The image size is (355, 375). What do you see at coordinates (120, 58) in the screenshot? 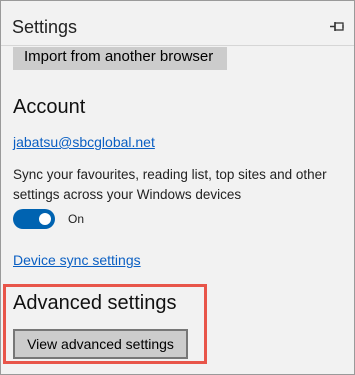
I see `import-from-browser-button: Import from another browser` at bounding box center [120, 58].